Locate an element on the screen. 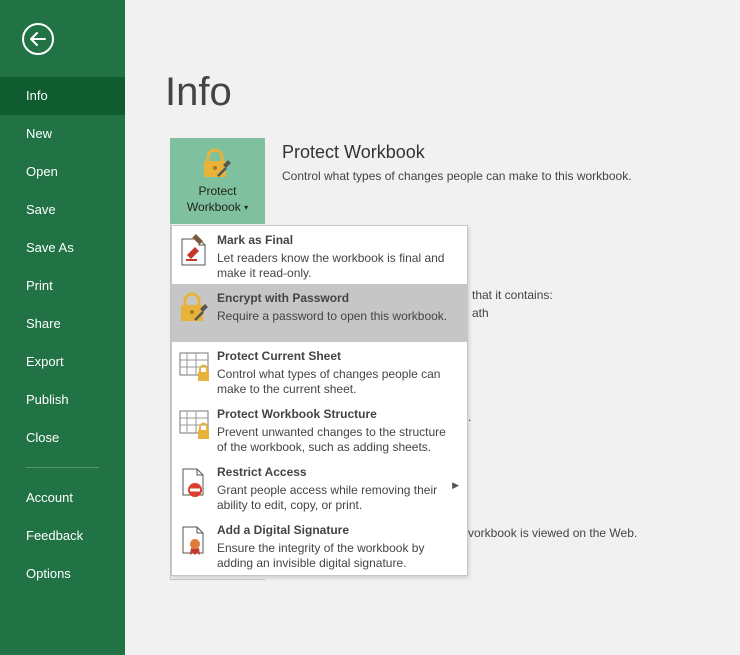  nav-divider is located at coordinates (62, 467).